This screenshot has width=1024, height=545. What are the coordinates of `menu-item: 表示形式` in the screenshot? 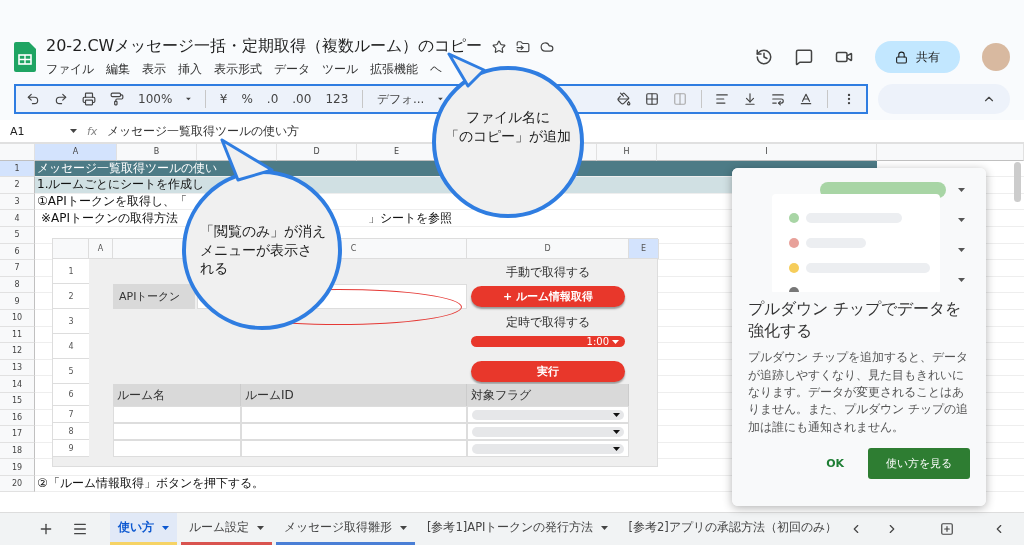 It's located at (238, 69).